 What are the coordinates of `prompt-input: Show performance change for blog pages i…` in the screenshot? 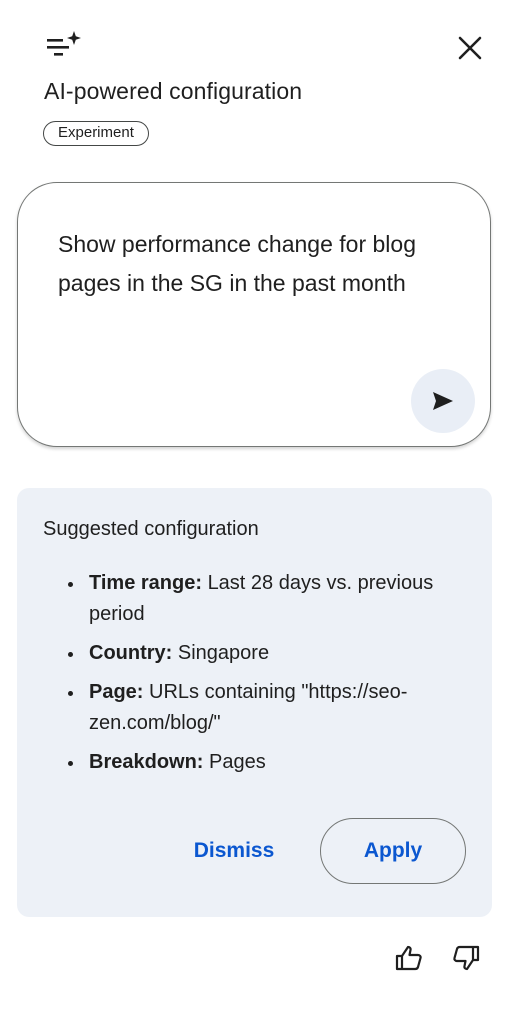 It's located at (258, 264).